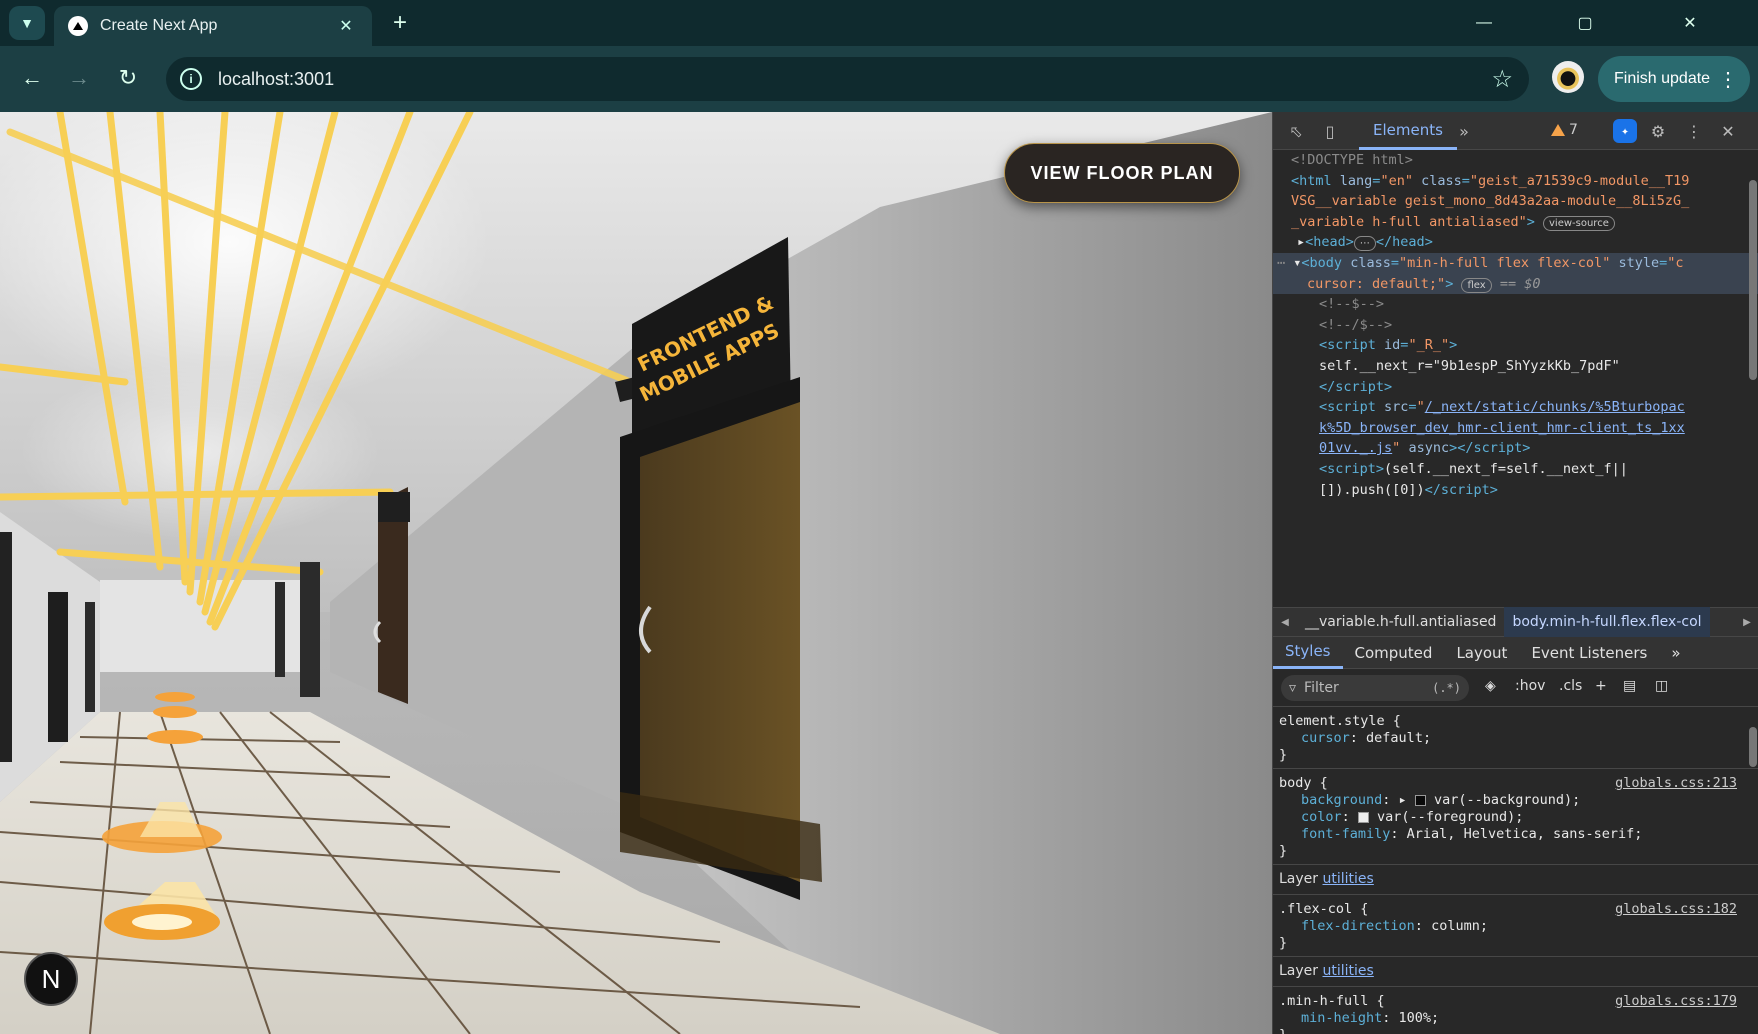 This screenshot has height=1034, width=1758. What do you see at coordinates (1446, 688) in the screenshot?
I see `regex-toggle: (.*)` at bounding box center [1446, 688].